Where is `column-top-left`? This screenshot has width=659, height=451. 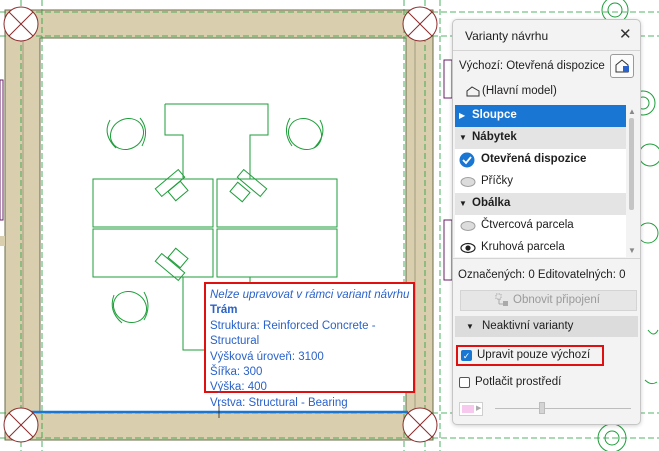
column-top-left is located at coordinates (21, 24).